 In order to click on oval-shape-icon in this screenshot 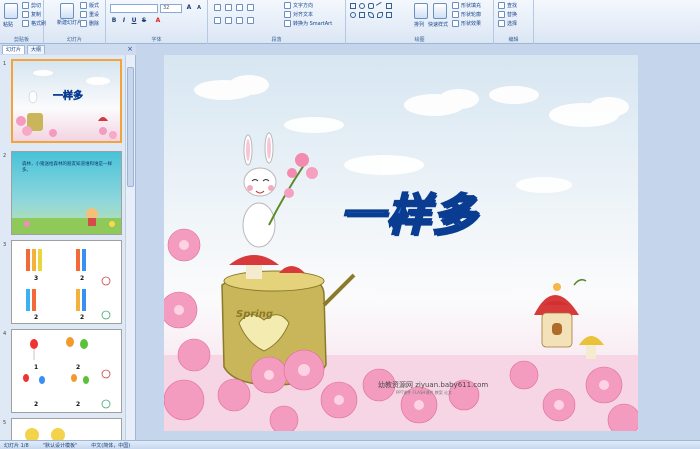, I will do `click(362, 6)`.